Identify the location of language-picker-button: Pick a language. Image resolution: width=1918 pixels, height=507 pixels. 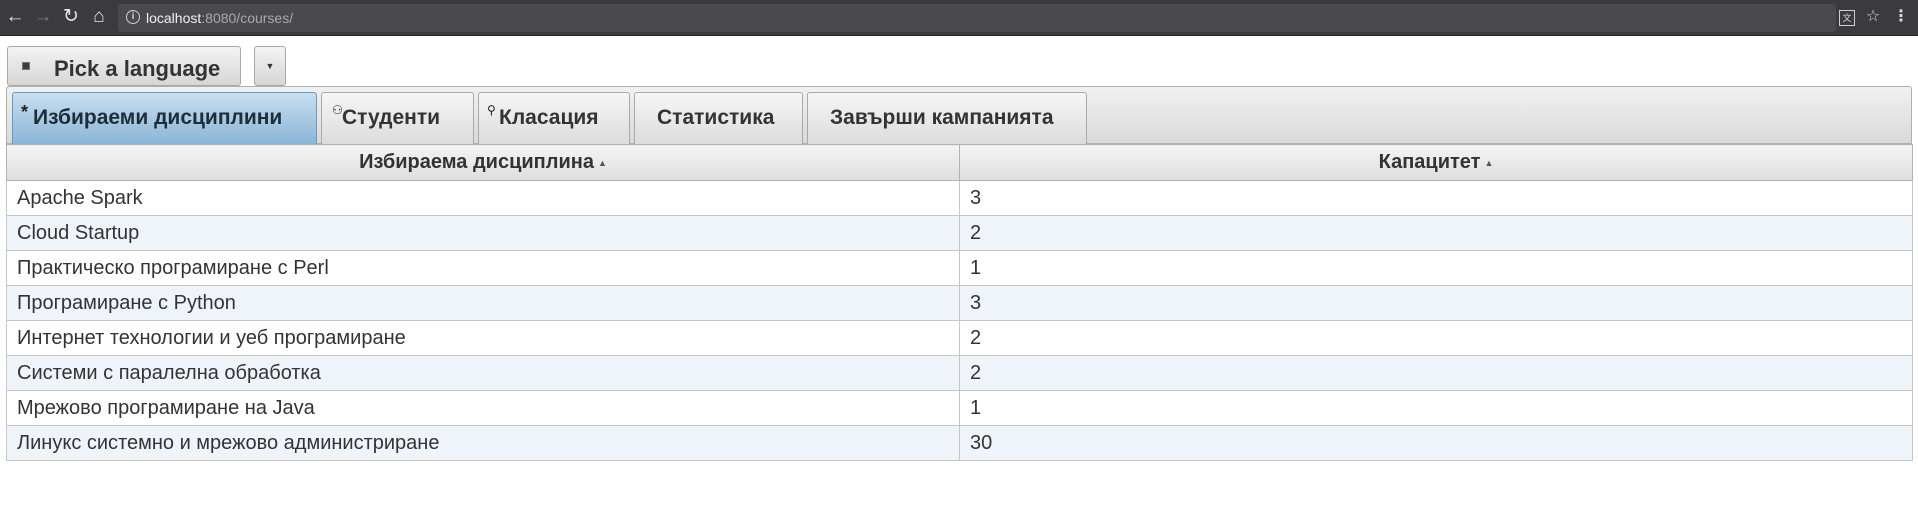
(124, 66).